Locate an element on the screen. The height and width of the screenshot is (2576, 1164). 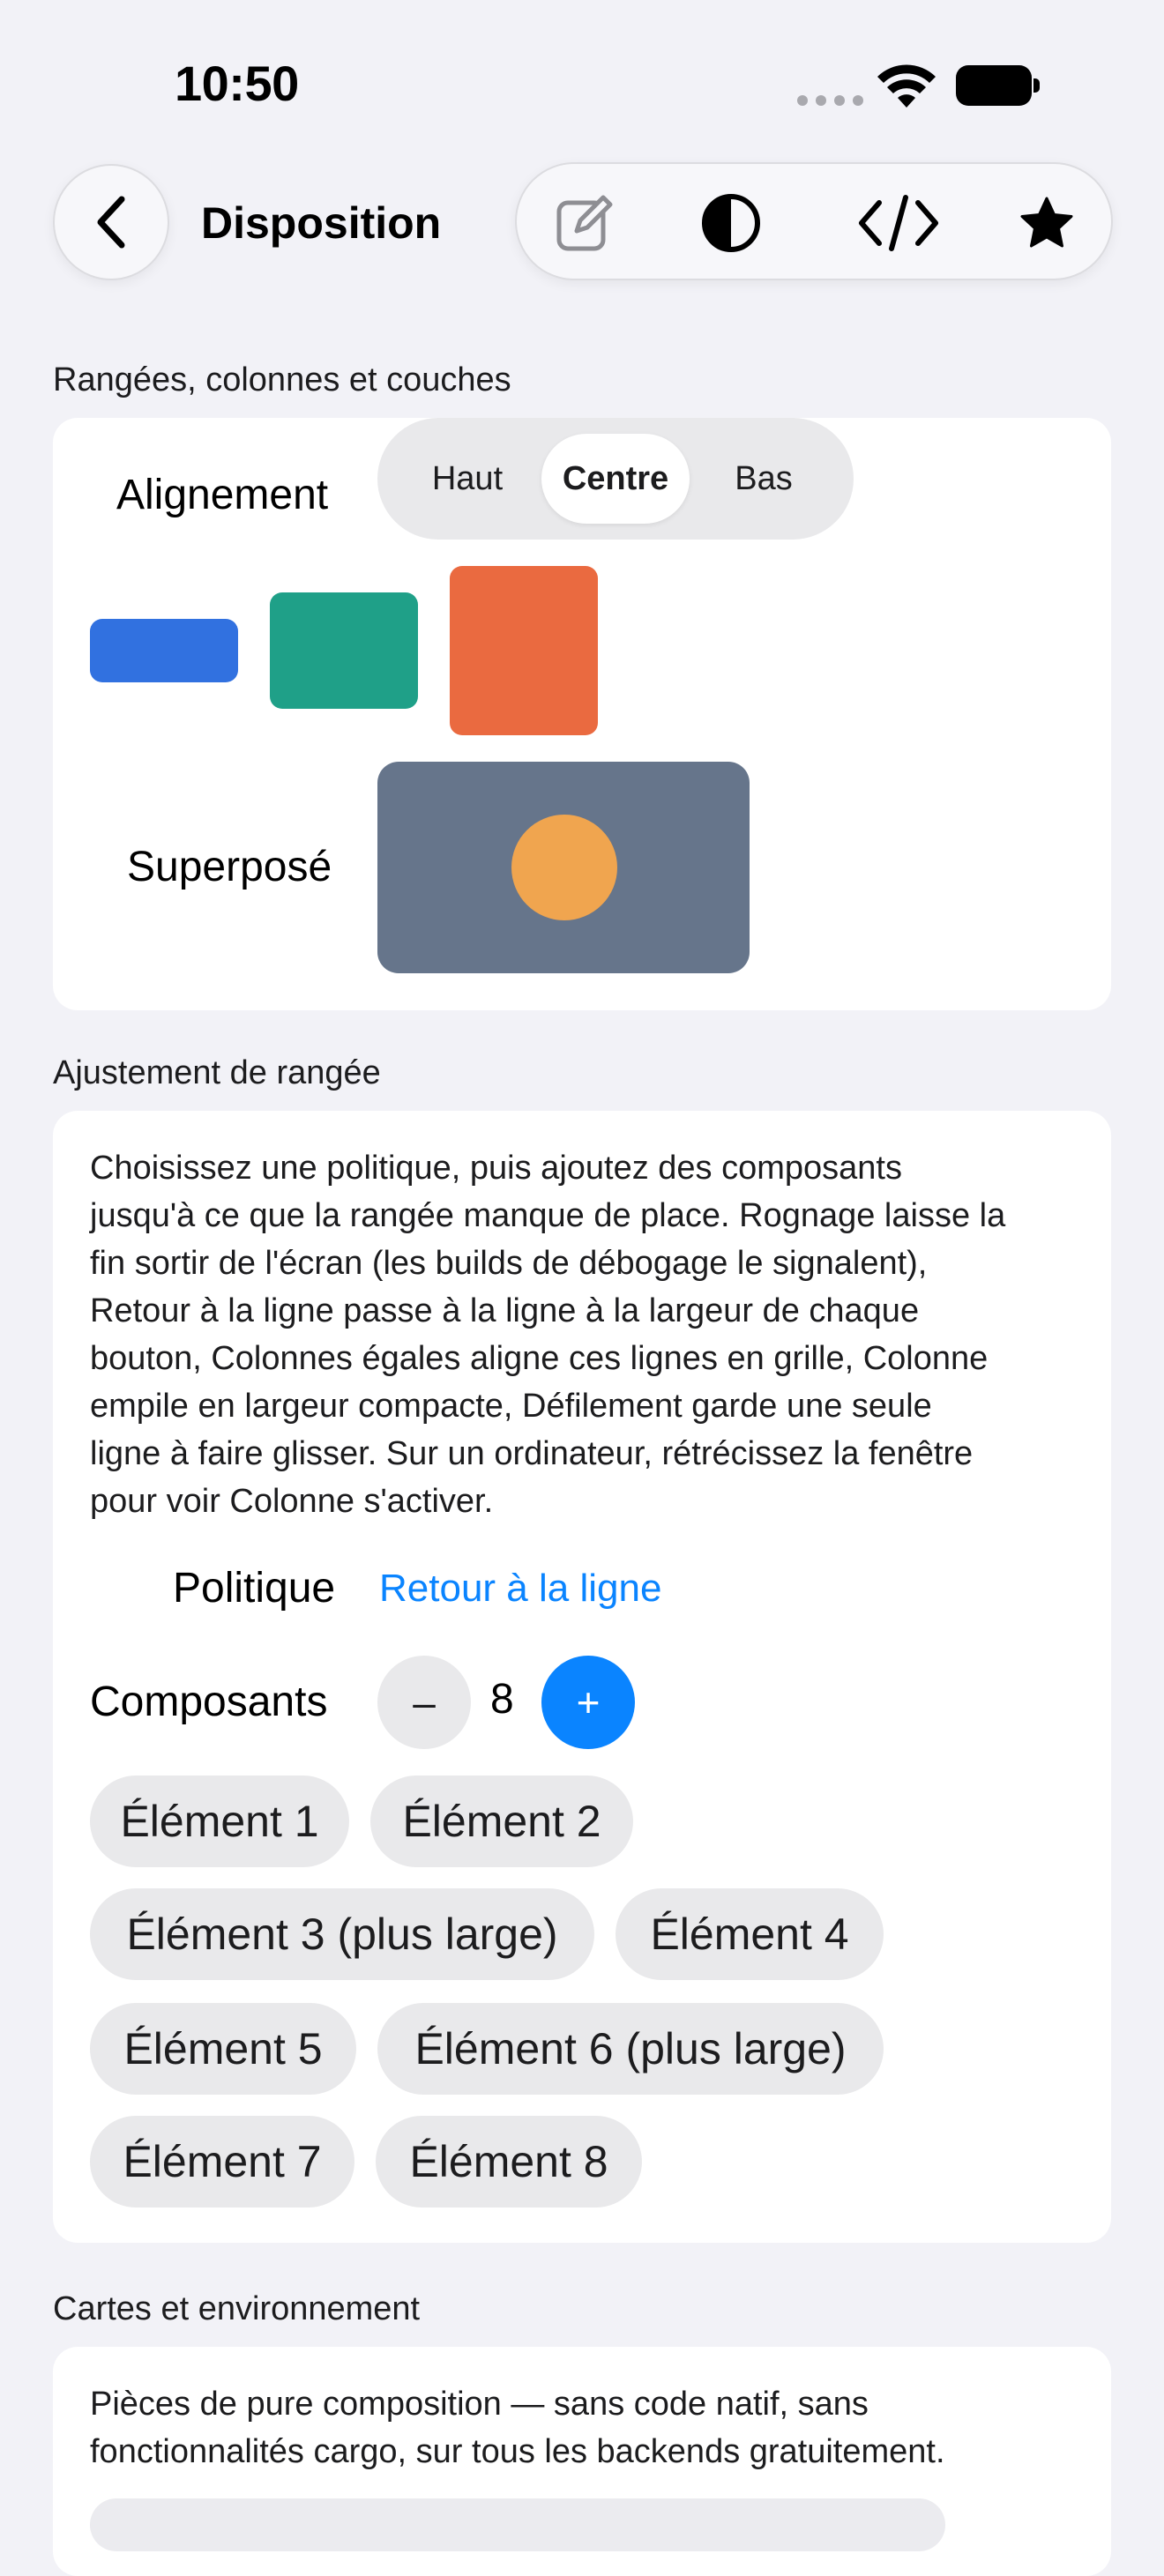
list-item: Élément 2 is located at coordinates (501, 1822).